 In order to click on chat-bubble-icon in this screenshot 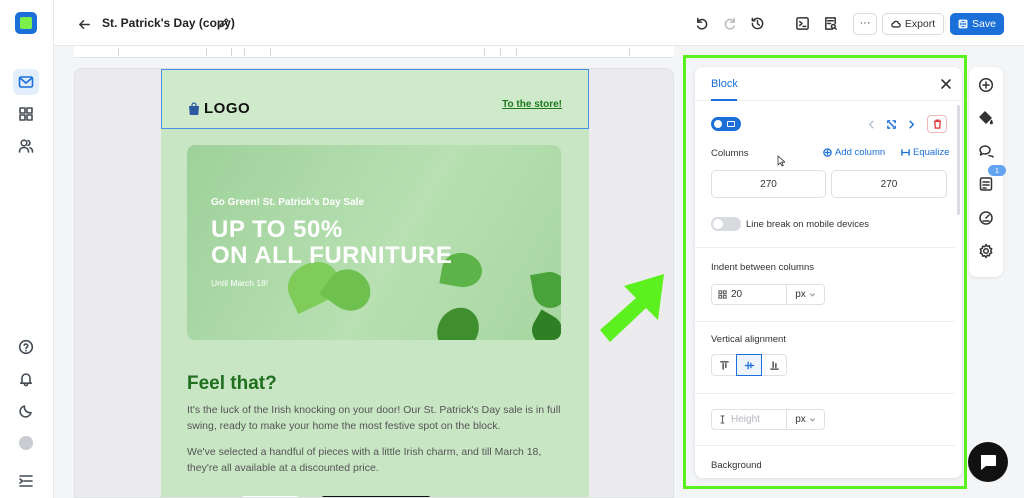, I will do `click(988, 462)`.